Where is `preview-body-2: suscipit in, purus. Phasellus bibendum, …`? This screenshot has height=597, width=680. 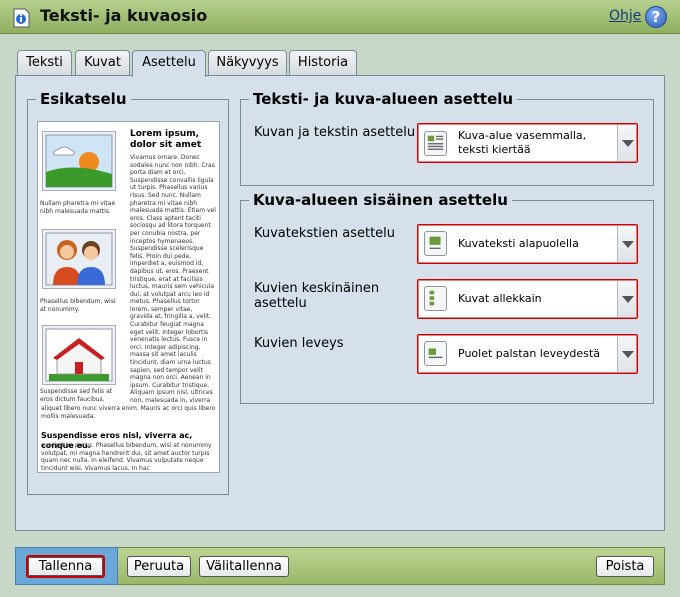
preview-body-2: suscipit in, purus. Phasellus bibendum, … is located at coordinates (126, 457).